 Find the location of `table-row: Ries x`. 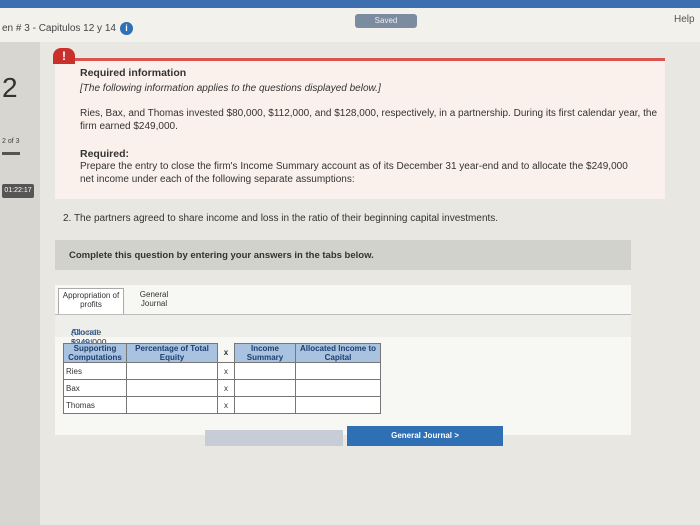

table-row: Ries x is located at coordinates (222, 371).